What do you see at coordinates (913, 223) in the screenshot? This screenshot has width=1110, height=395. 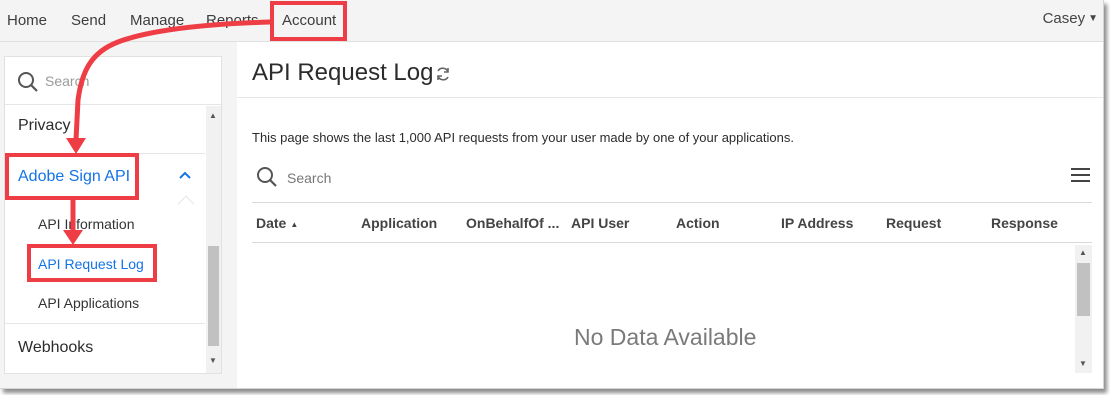 I see `column-header-request: Request` at bounding box center [913, 223].